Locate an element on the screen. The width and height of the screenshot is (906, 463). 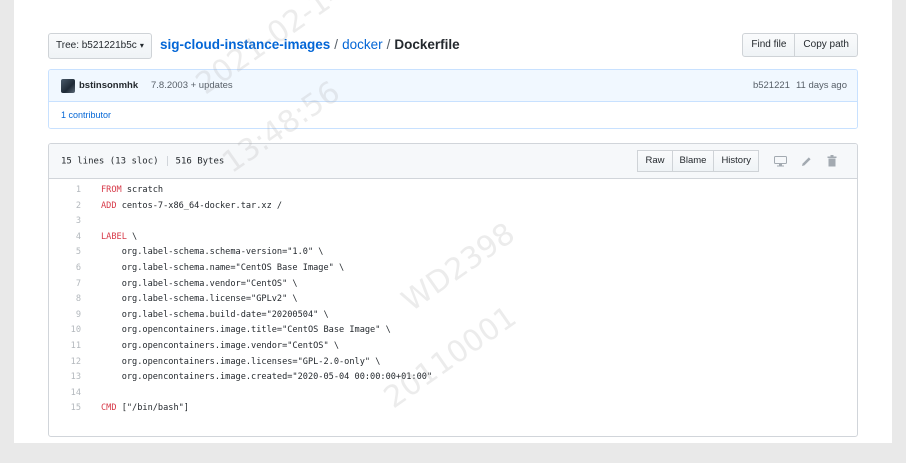
pencil-icon is located at coordinates (806, 161).